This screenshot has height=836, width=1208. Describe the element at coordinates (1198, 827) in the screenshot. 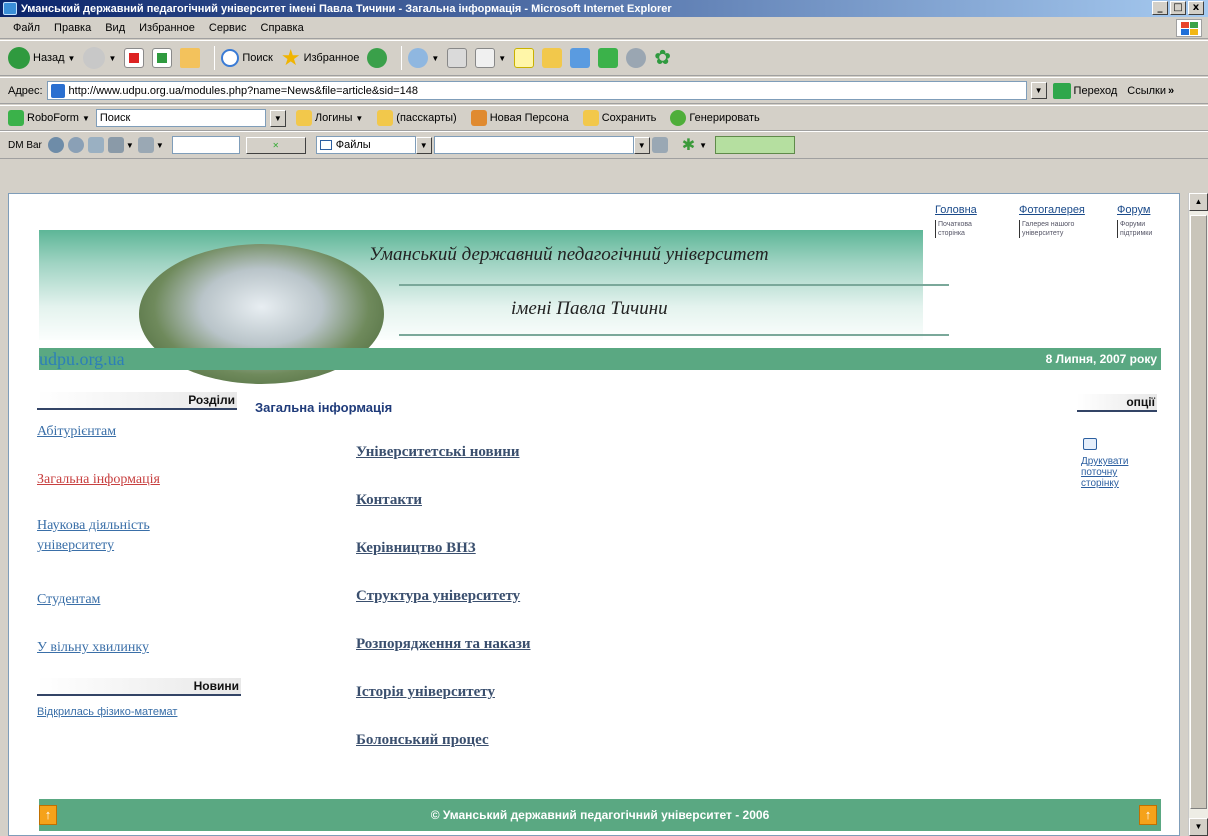

I see `scroll-down-button: ▼` at that location.